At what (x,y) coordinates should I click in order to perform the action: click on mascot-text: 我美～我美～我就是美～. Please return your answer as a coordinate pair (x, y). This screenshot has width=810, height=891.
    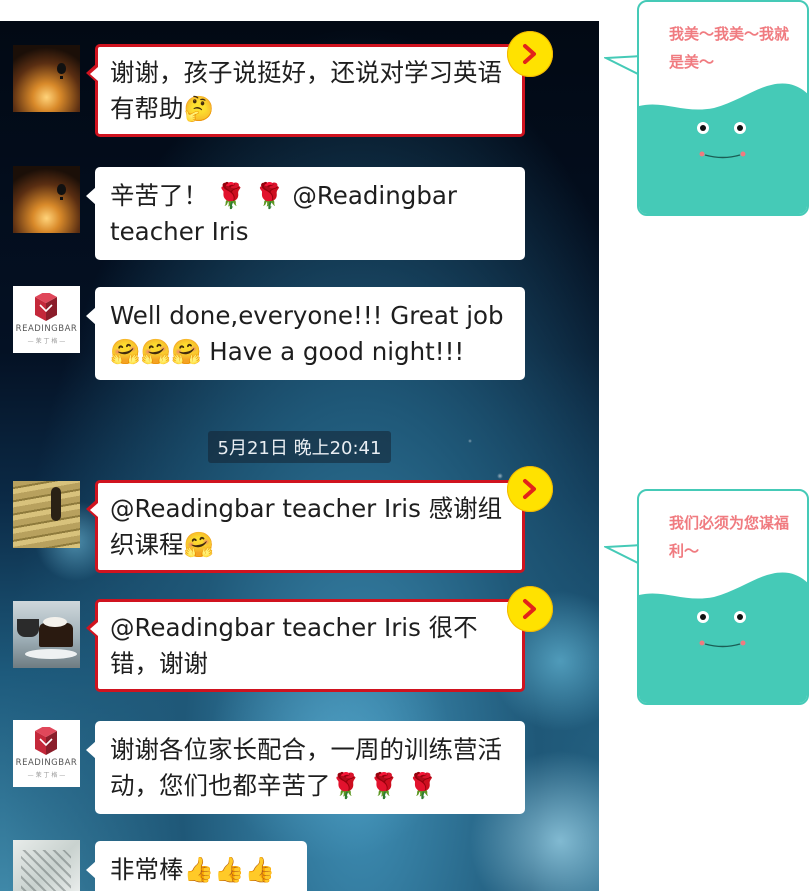
    Looking at the image, I should click on (729, 48).